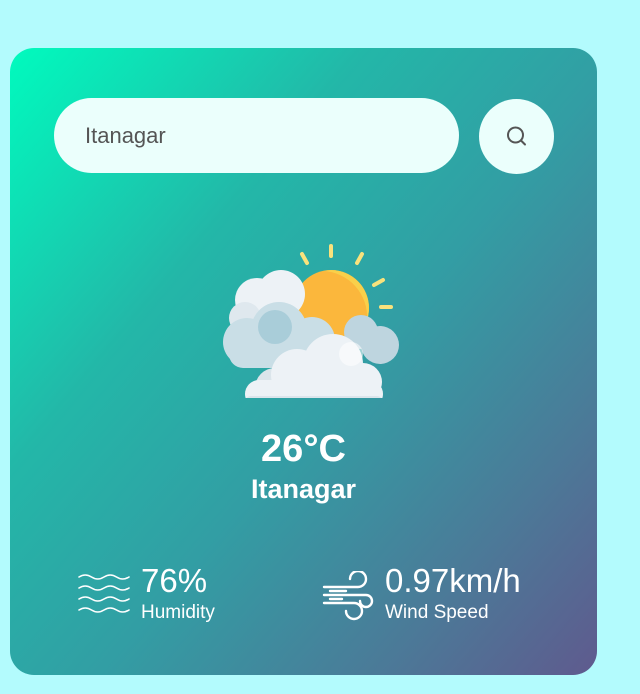 The image size is (640, 694). I want to click on search-button, so click(516, 136).